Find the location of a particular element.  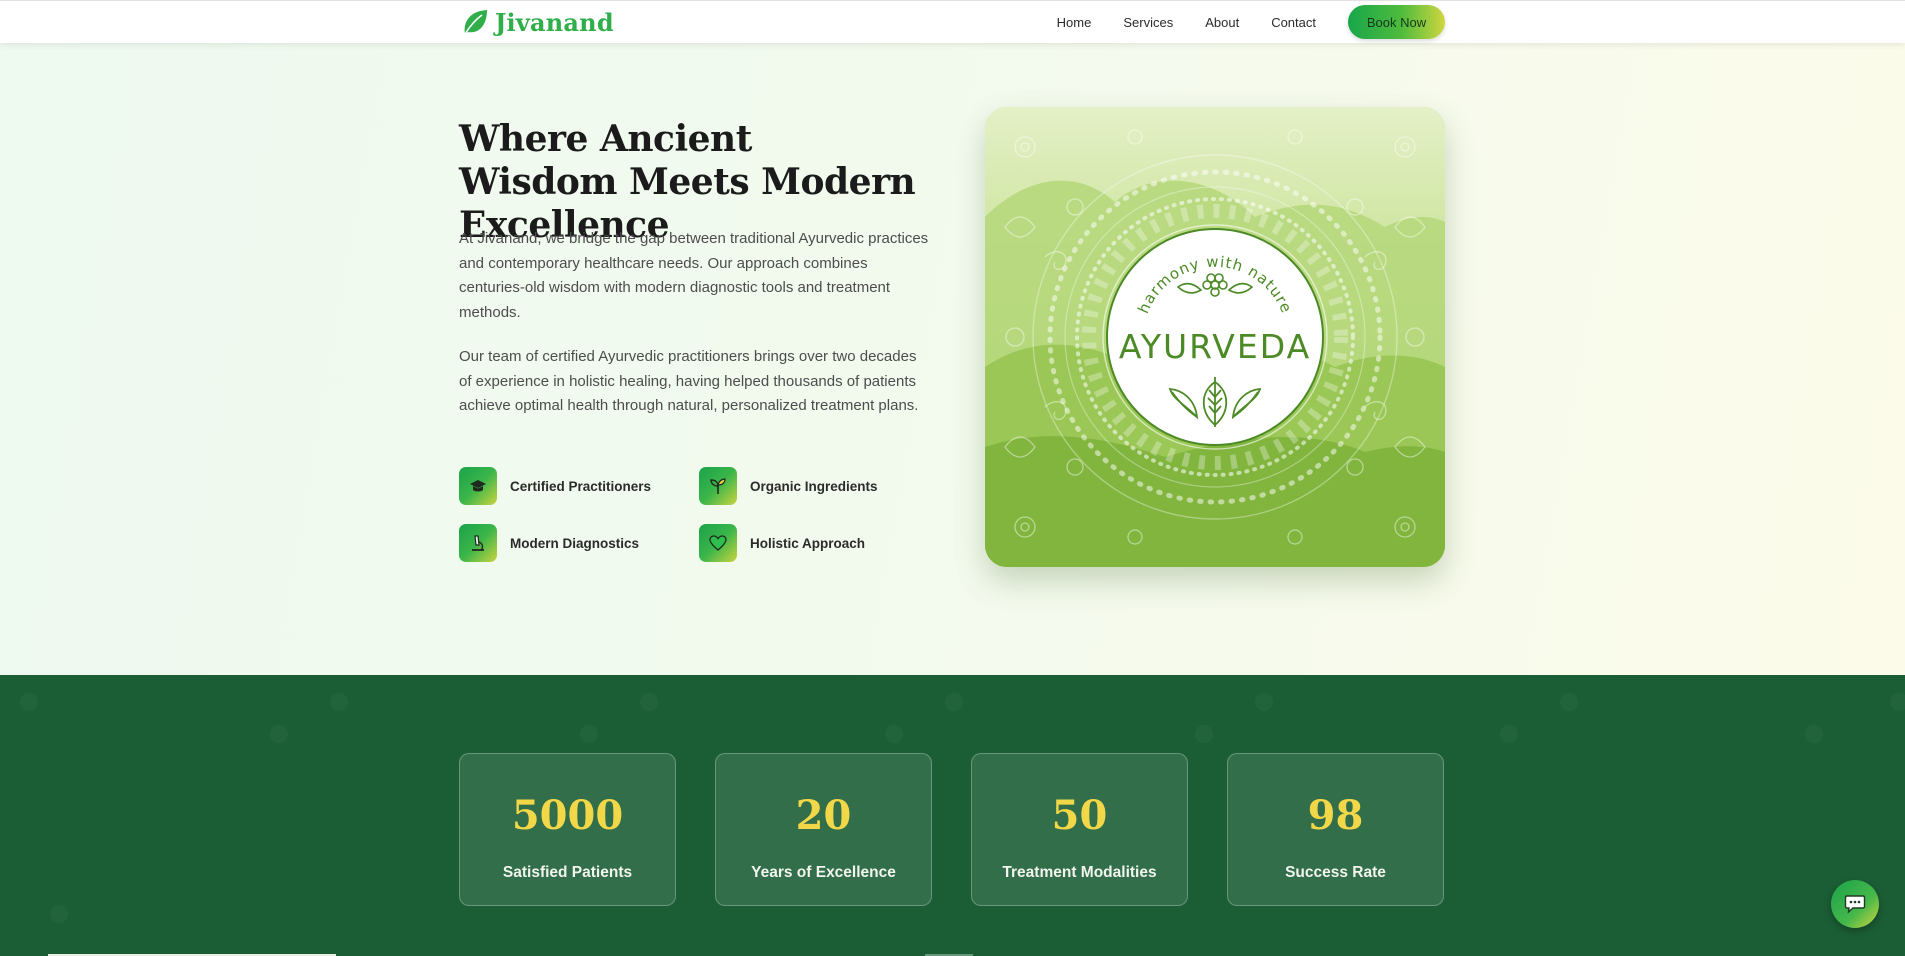

microscope-icon is located at coordinates (478, 543).